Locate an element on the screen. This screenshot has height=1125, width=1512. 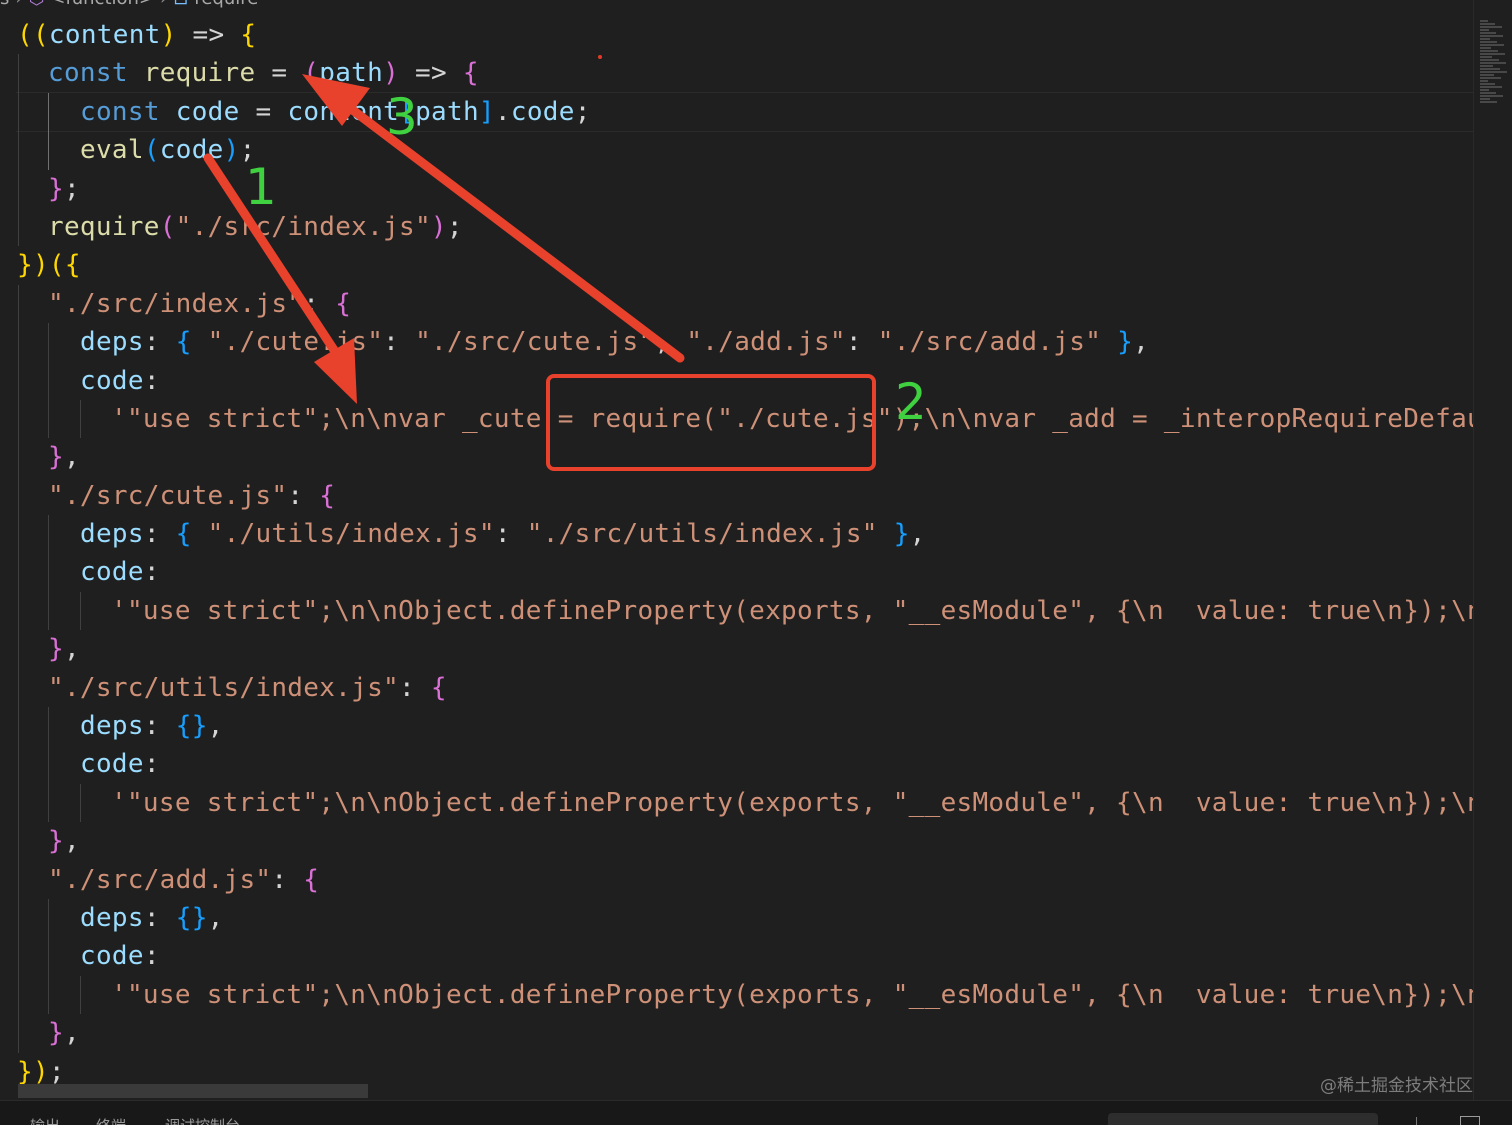
bottom-panel-bar: 输出 终端 调试控制台 is located at coordinates (756, 1112).